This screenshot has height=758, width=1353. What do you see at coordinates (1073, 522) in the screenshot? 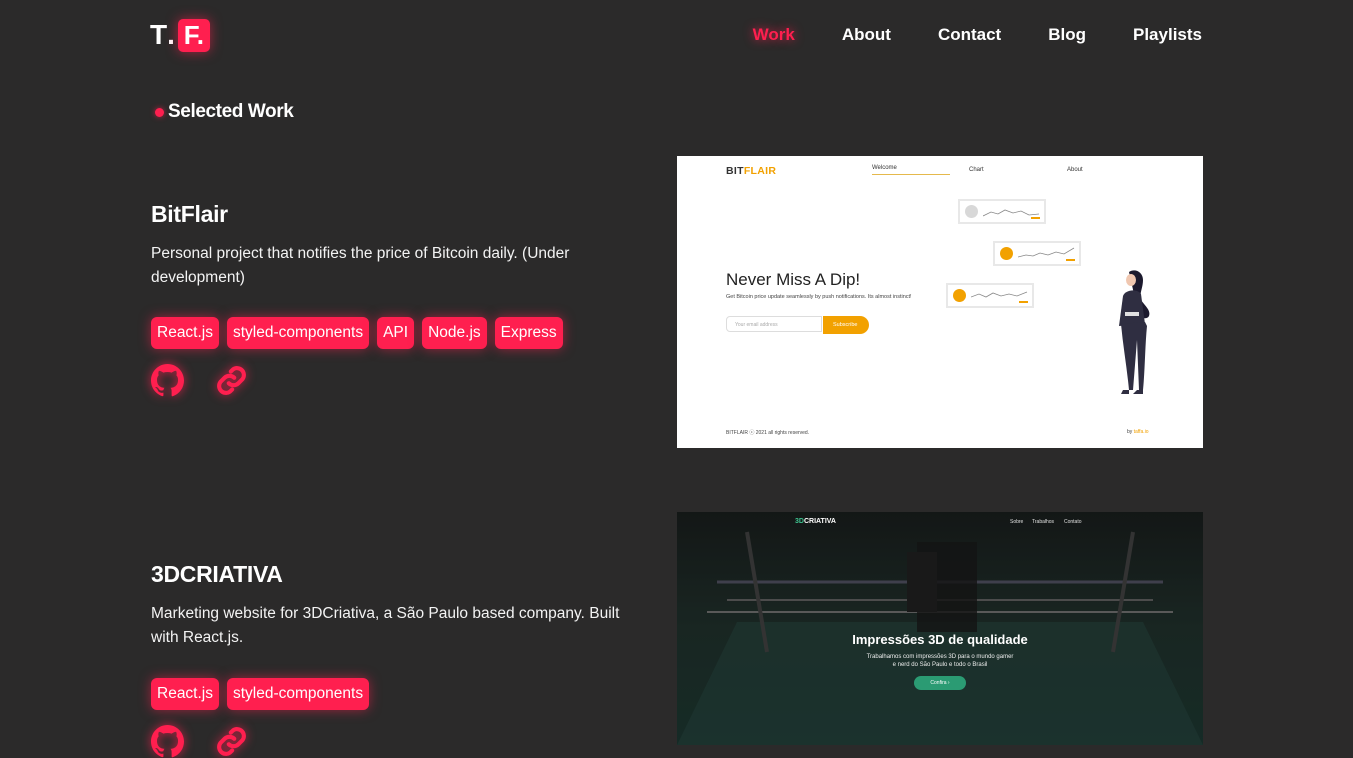
I see `3dcriativa-nav-contato: Contato` at bounding box center [1073, 522].